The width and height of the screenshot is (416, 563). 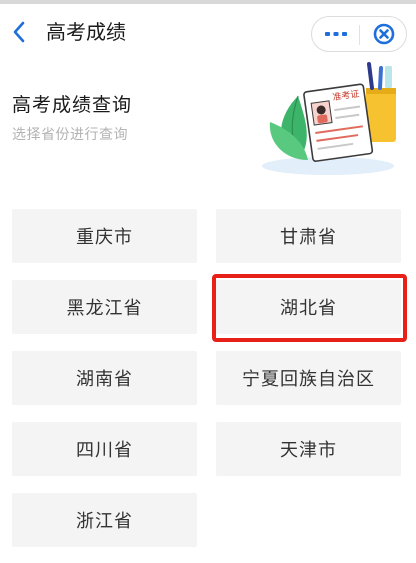 What do you see at coordinates (86, 32) in the screenshot?
I see `page-title: 高考成绩` at bounding box center [86, 32].